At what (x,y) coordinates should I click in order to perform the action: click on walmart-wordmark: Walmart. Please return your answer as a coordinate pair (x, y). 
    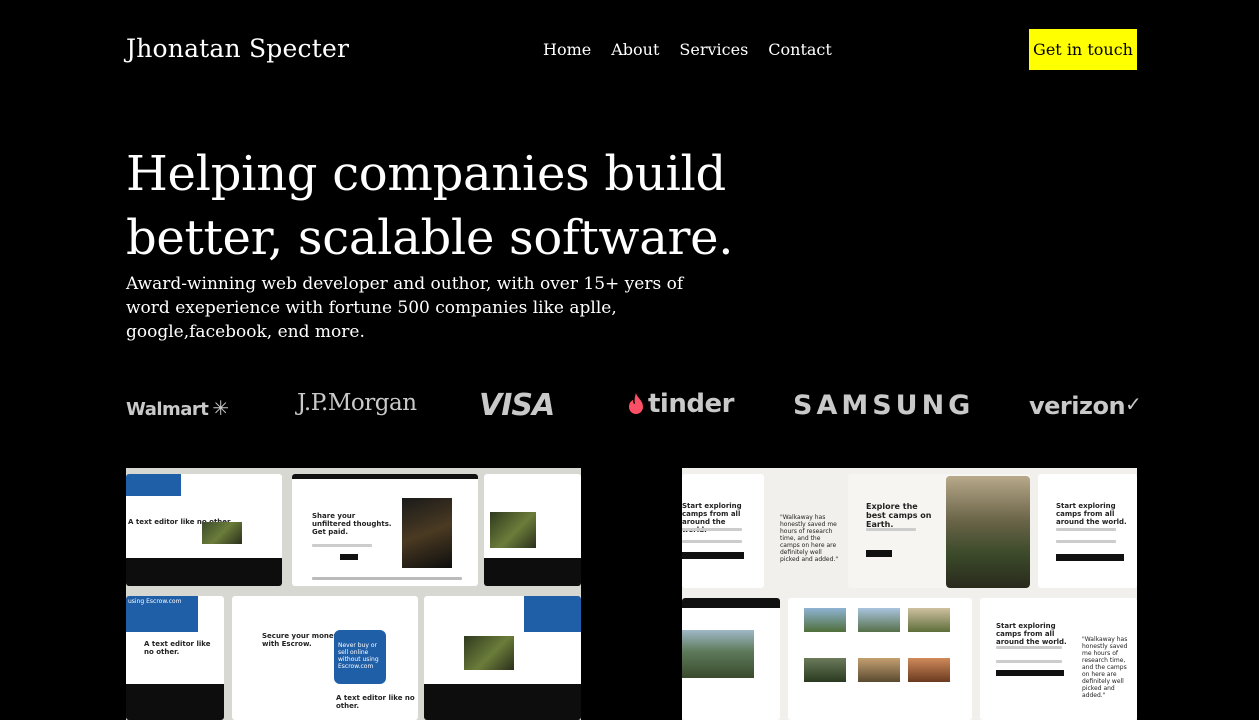
    Looking at the image, I should click on (167, 409).